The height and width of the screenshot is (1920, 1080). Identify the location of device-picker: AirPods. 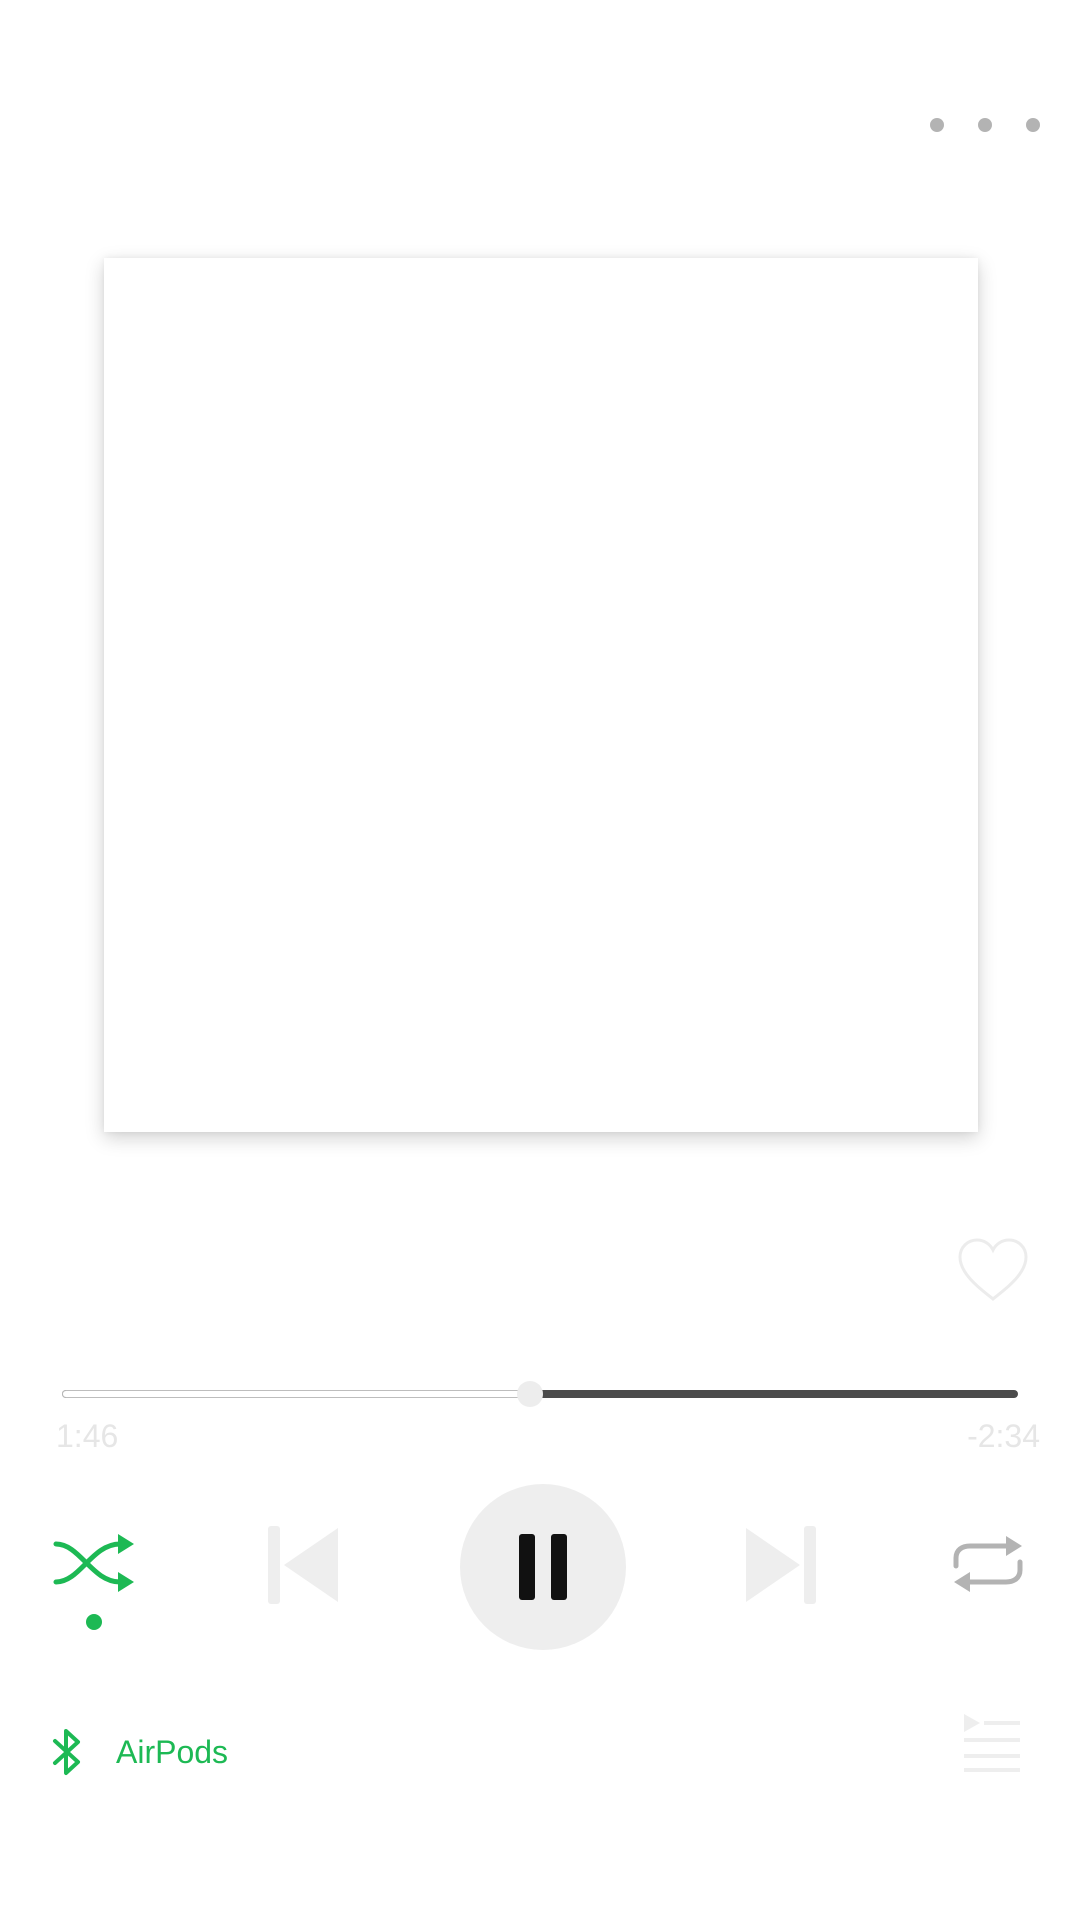
(140, 1752).